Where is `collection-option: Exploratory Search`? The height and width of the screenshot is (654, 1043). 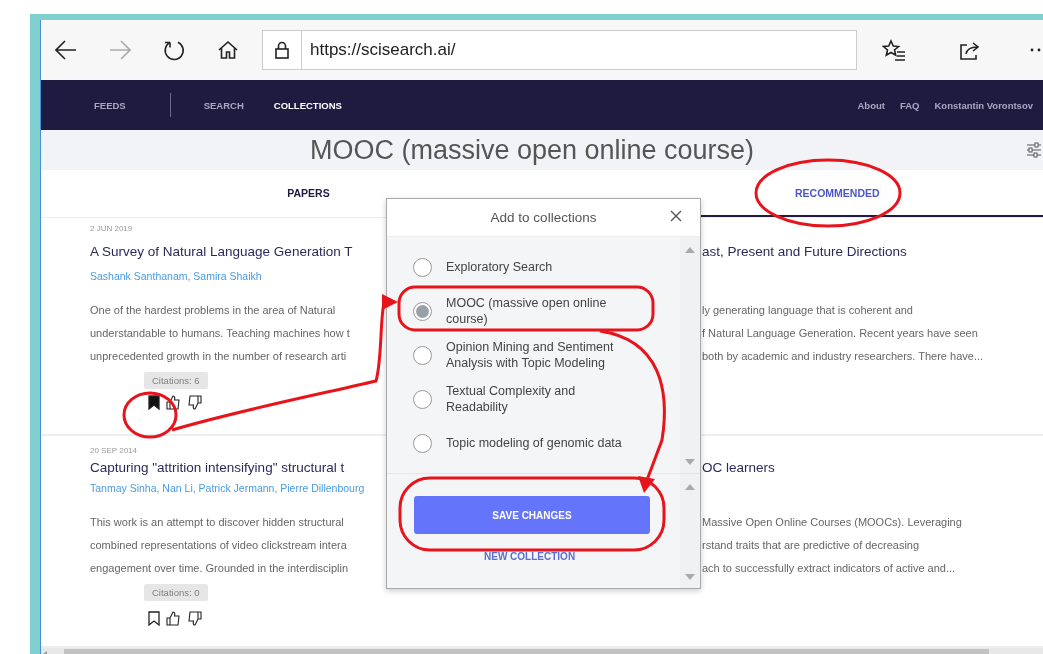 collection-option: Exploratory Search is located at coordinates (533, 267).